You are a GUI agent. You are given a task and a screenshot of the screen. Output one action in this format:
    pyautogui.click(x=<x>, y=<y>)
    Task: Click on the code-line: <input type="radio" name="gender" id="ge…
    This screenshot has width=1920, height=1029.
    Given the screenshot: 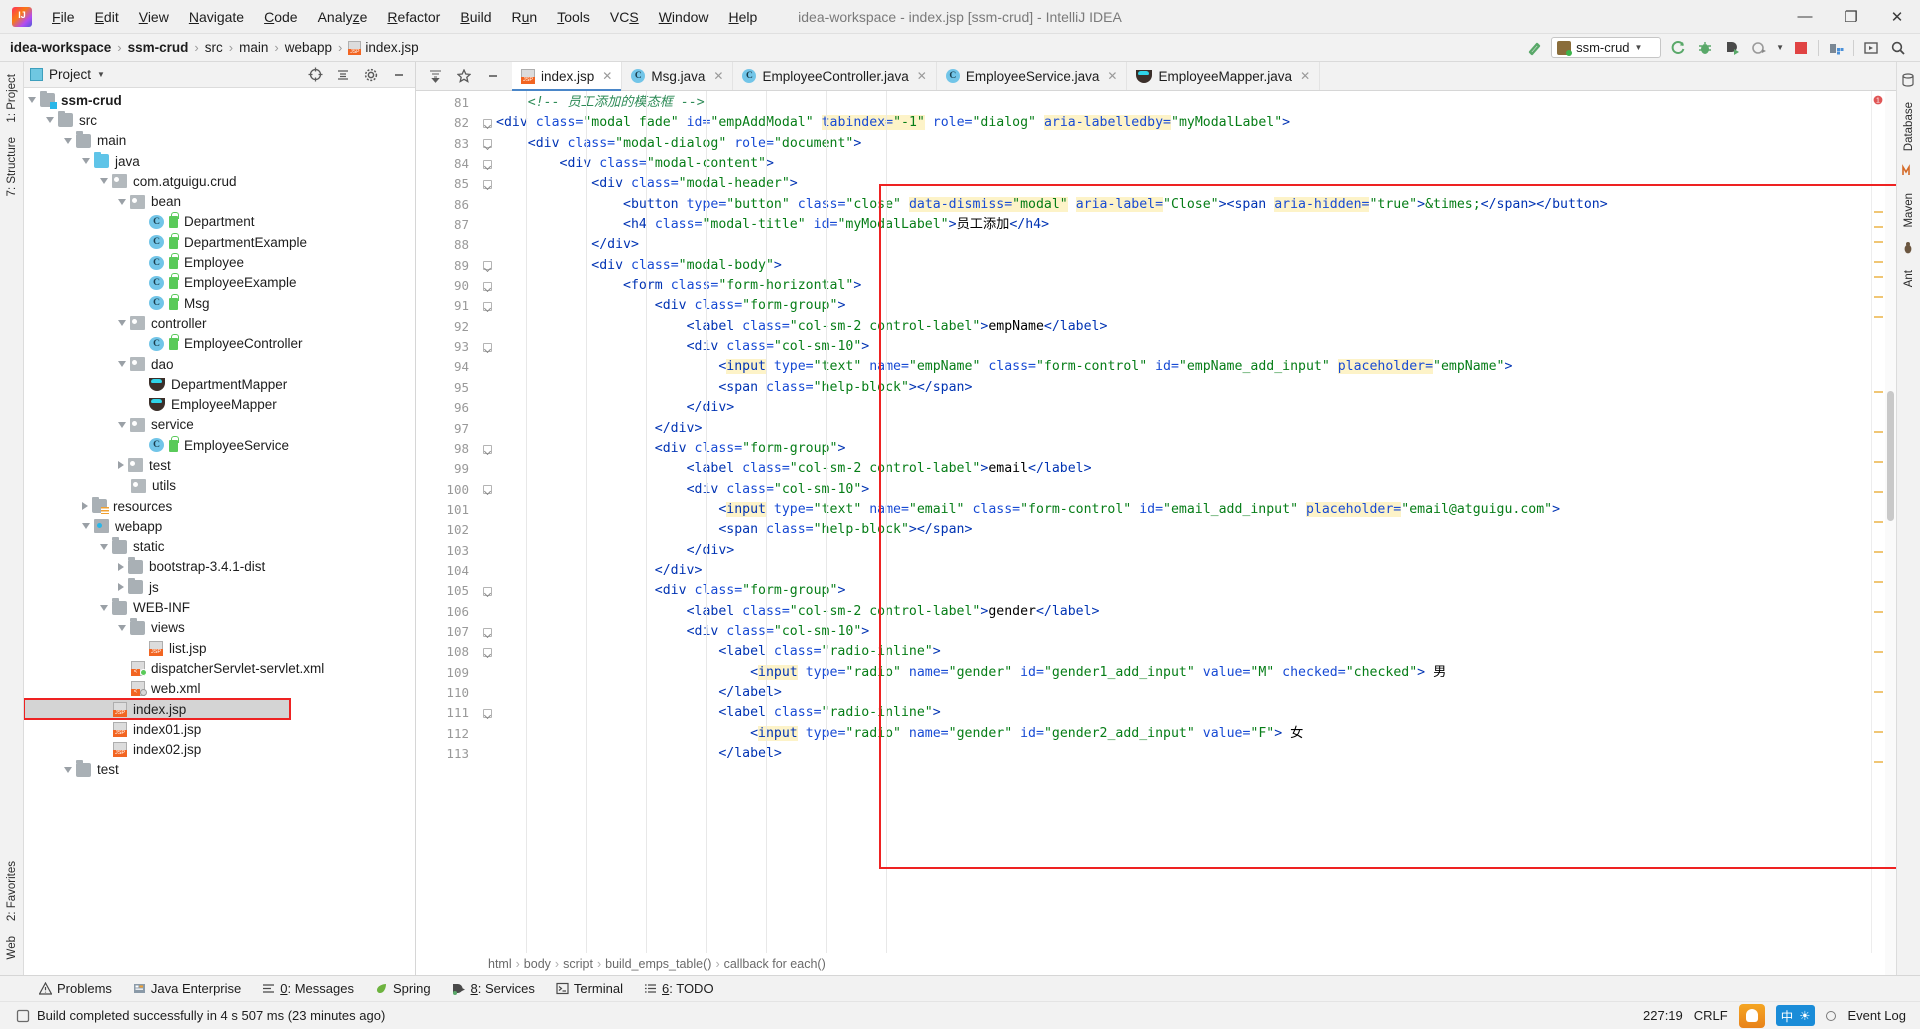 What is the action you would take?
    pyautogui.click(x=1183, y=734)
    